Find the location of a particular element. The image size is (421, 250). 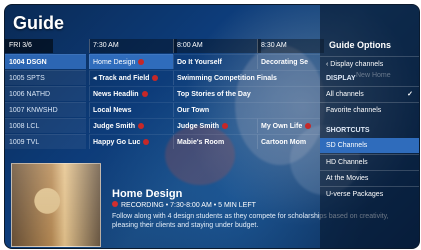

program-cell: Do It Yourself is located at coordinates (215, 61).